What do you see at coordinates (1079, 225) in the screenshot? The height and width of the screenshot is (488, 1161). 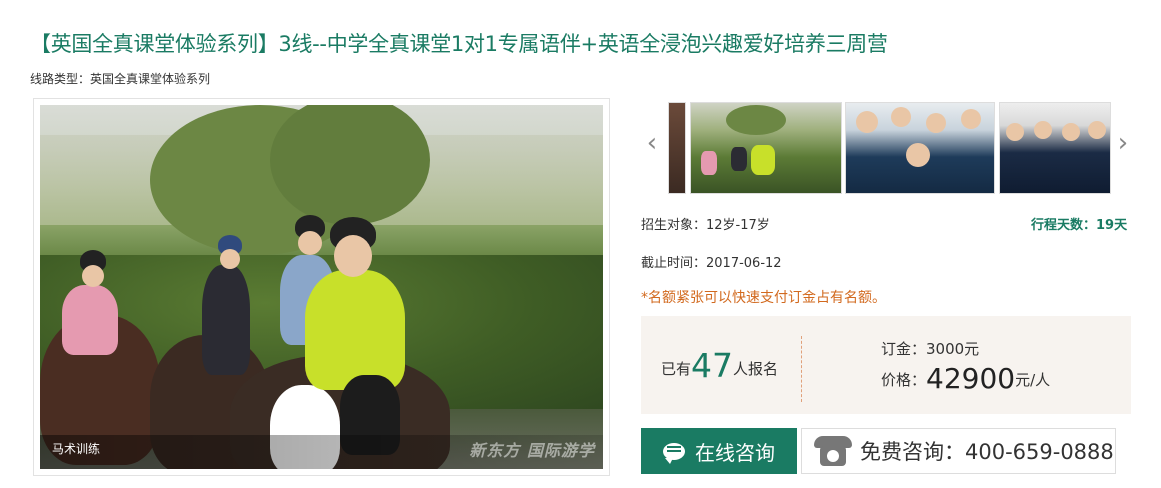 I see `trip-days: 行程天数：19天` at bounding box center [1079, 225].